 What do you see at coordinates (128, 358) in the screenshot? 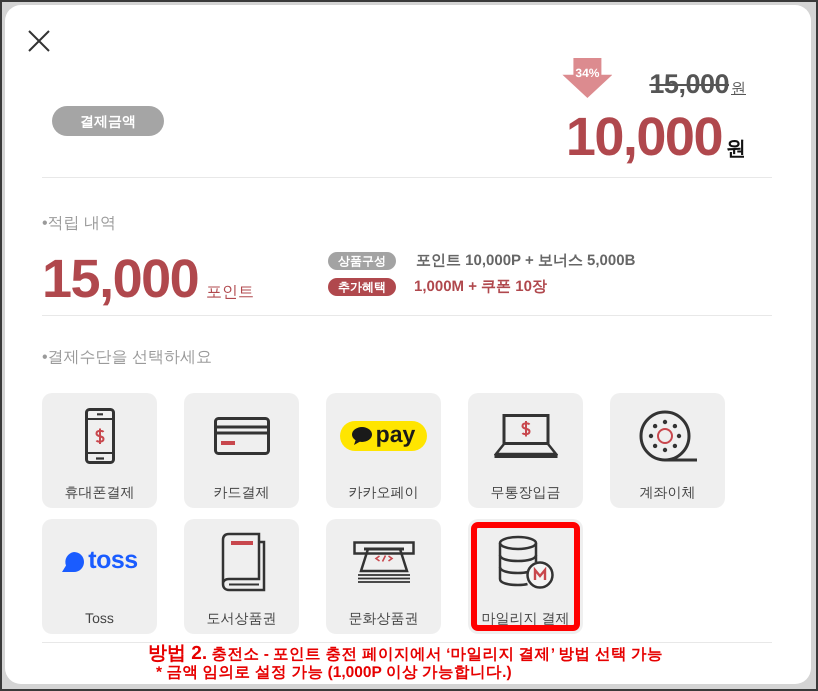
I see `section-heading: •결제수단을 선택하세요` at bounding box center [128, 358].